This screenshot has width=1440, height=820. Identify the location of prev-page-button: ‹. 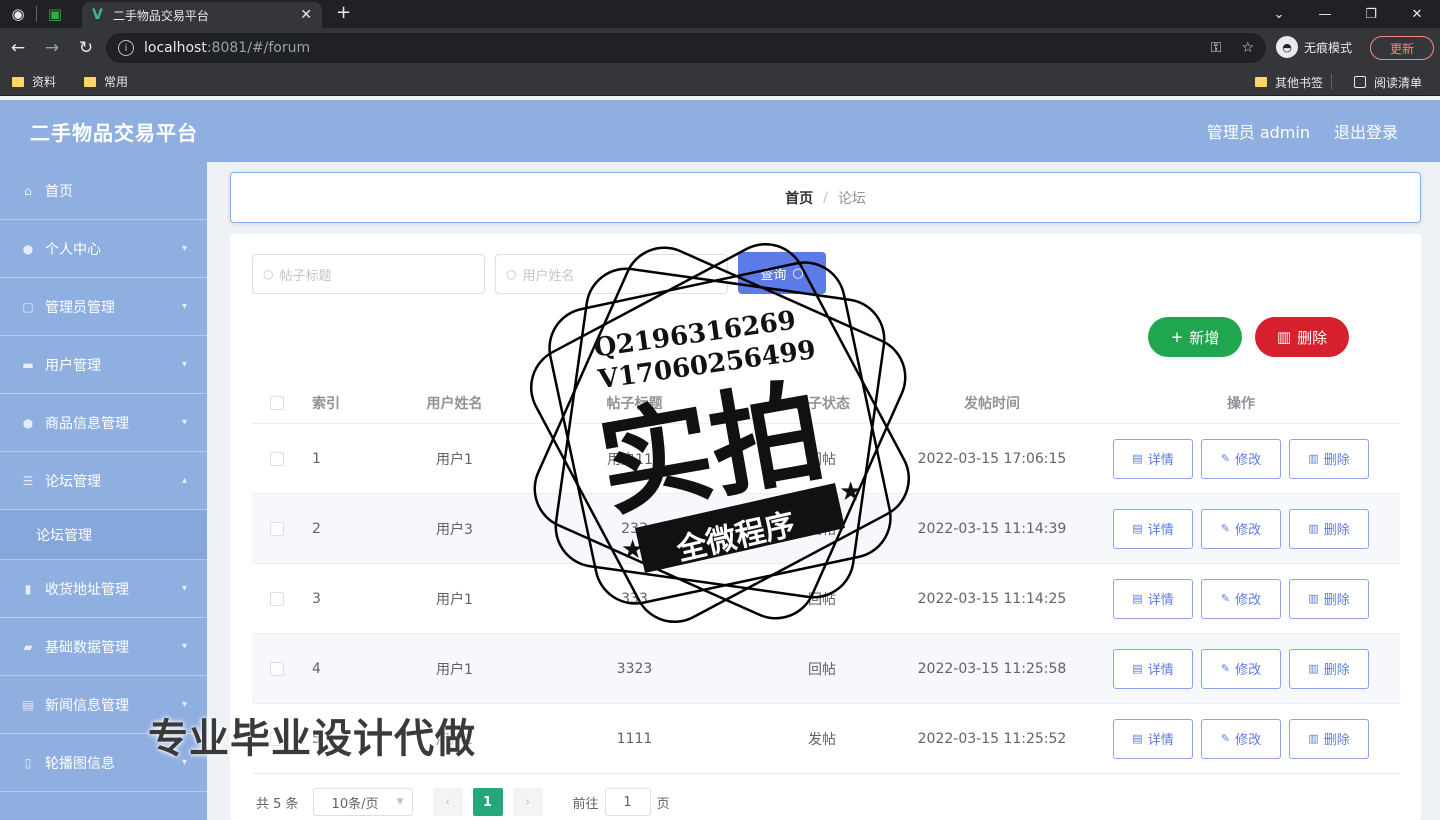
(447, 802).